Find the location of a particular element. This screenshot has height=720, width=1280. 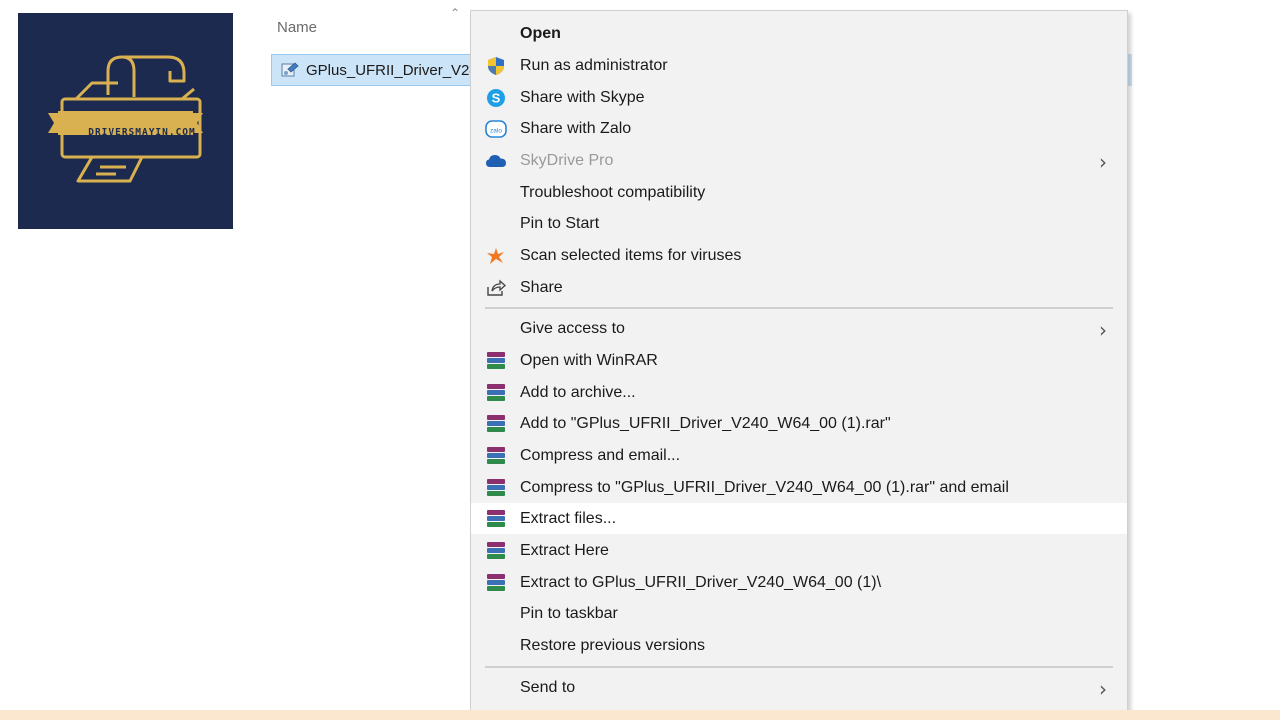

menu-item-label: SkyDrive Pro is located at coordinates (567, 160).